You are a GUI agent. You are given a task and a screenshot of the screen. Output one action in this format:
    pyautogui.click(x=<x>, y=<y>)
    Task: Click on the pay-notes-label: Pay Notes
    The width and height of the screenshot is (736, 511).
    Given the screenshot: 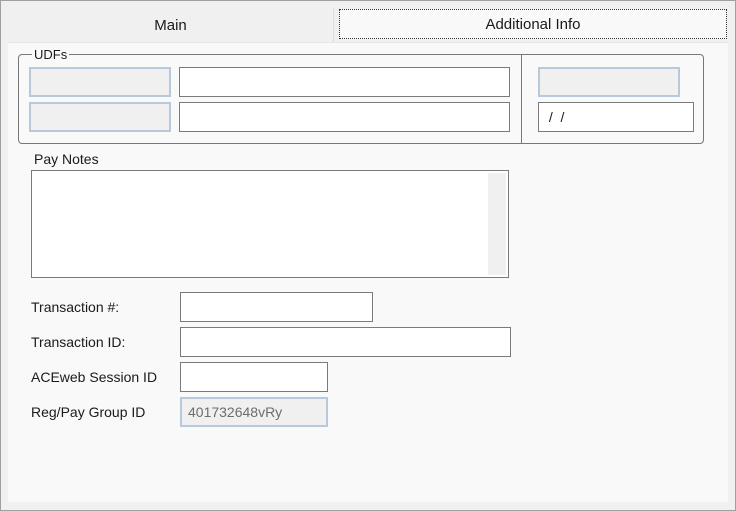 What is the action you would take?
    pyautogui.click(x=66, y=159)
    